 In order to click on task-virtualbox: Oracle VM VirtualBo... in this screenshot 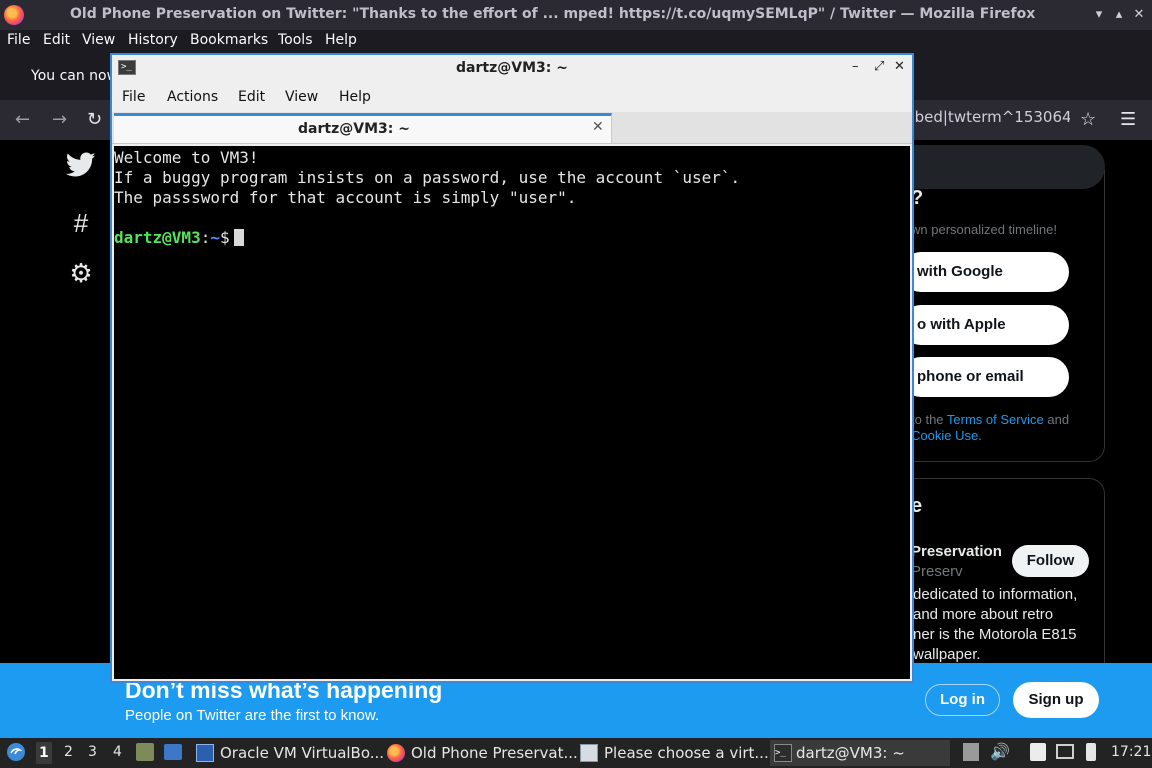, I will do `click(290, 753)`.